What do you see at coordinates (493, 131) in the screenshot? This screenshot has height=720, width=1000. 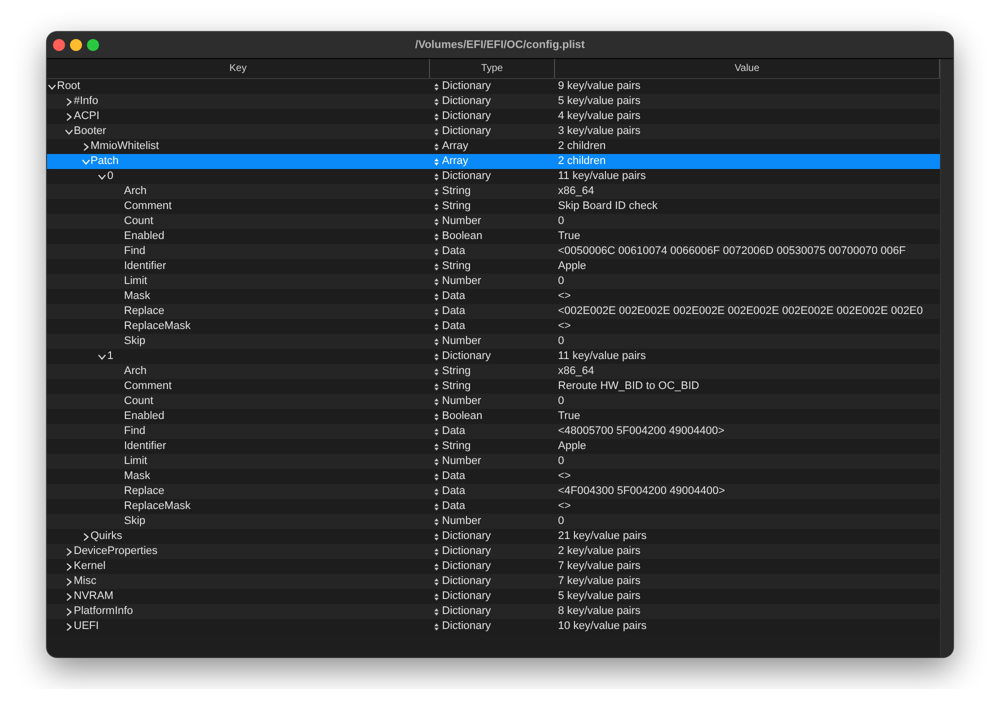 I see `tree-row: Booter Dictionary 3 key/value pairs` at bounding box center [493, 131].